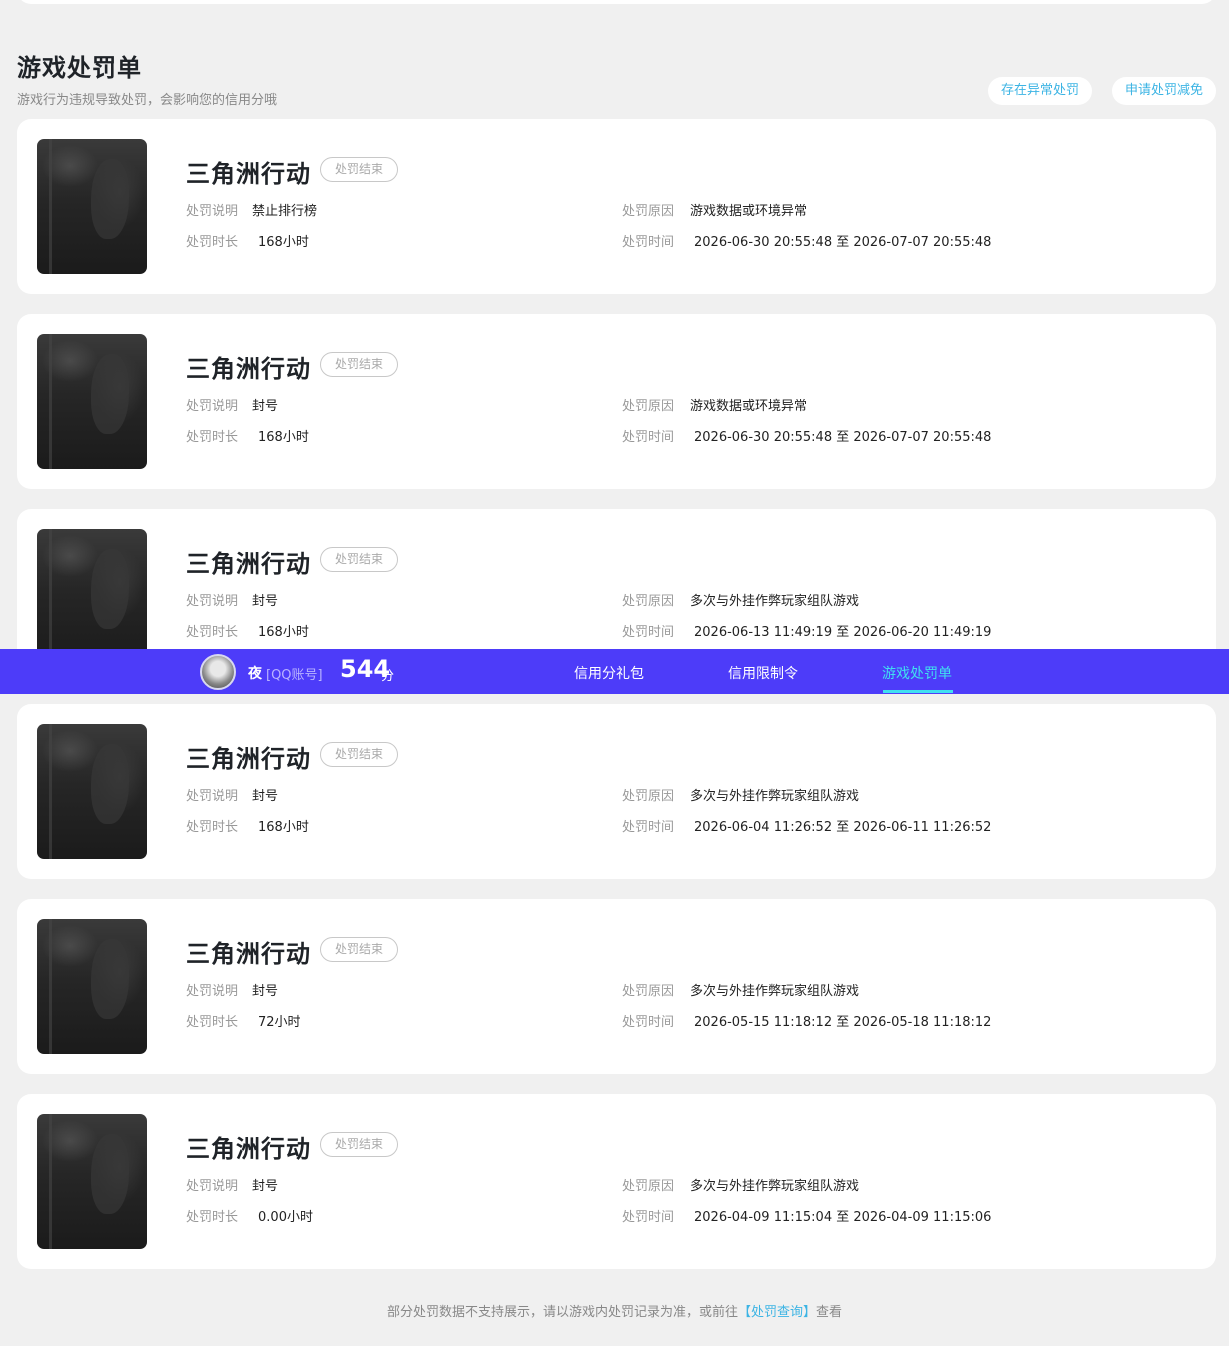 The width and height of the screenshot is (1229, 1346). Describe the element at coordinates (294, 675) in the screenshot. I see `account-type: [QQ账号]` at that location.